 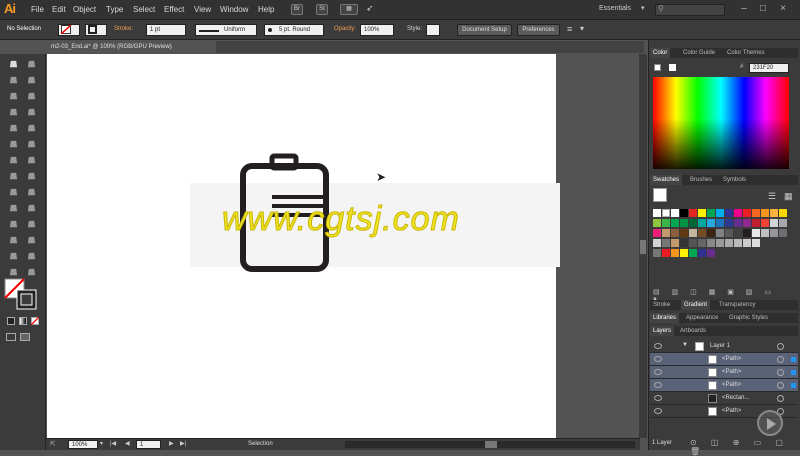 I want to click on draw-mode-icon, so click(x=11, y=337).